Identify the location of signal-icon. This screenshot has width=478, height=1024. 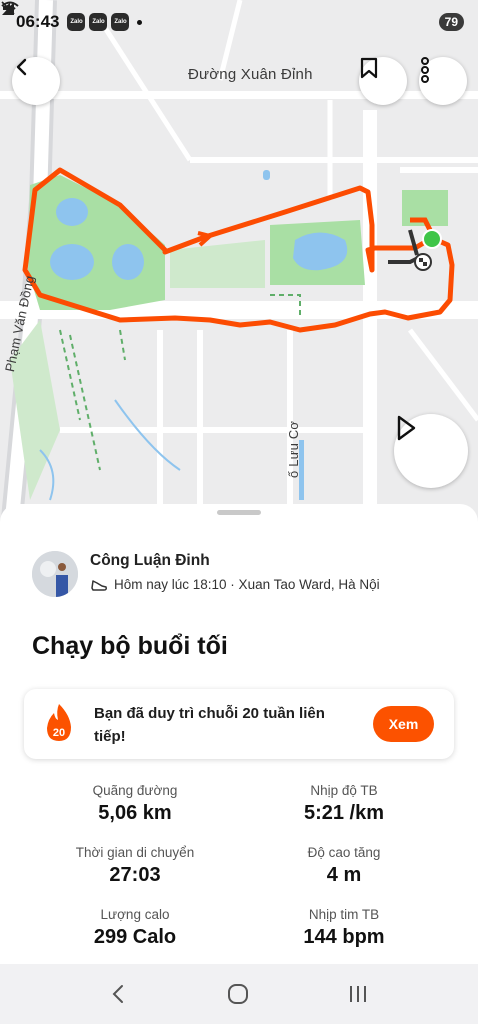
(8, 8).